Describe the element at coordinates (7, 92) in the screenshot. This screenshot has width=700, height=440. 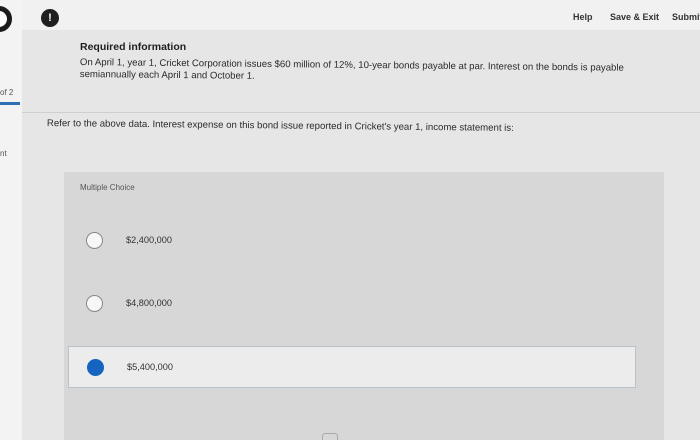
I see `page-counter: of 2` at that location.